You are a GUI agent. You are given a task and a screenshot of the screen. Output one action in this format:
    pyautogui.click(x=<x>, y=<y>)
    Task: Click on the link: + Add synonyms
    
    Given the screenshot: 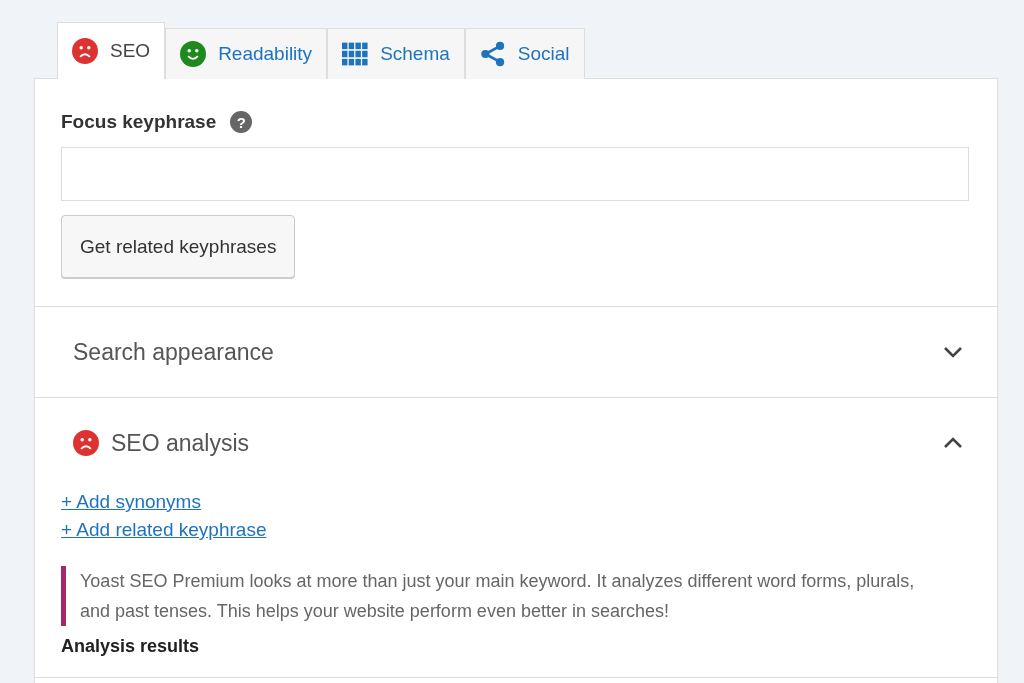 What is the action you would take?
    pyautogui.click(x=131, y=502)
    